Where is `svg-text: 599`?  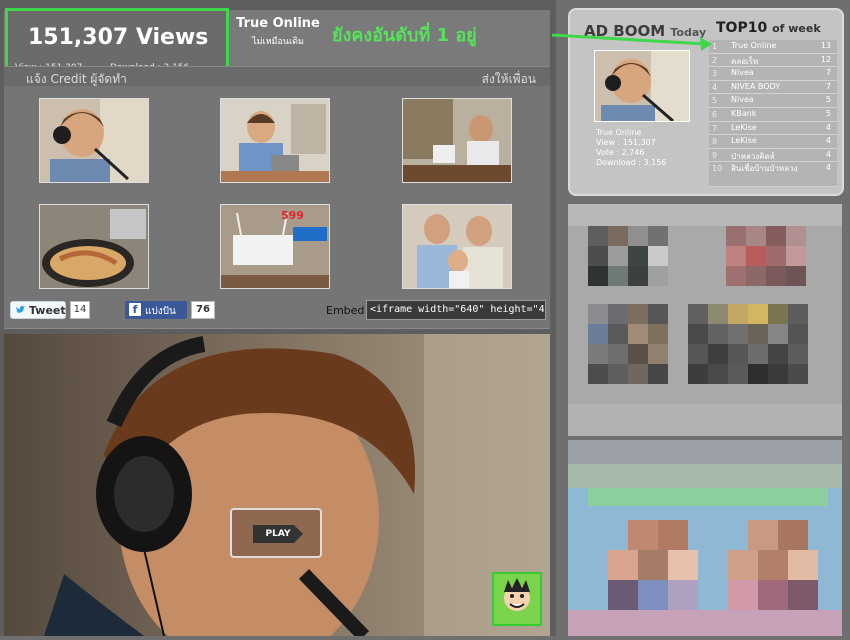 svg-text: 599 is located at coordinates (292, 215).